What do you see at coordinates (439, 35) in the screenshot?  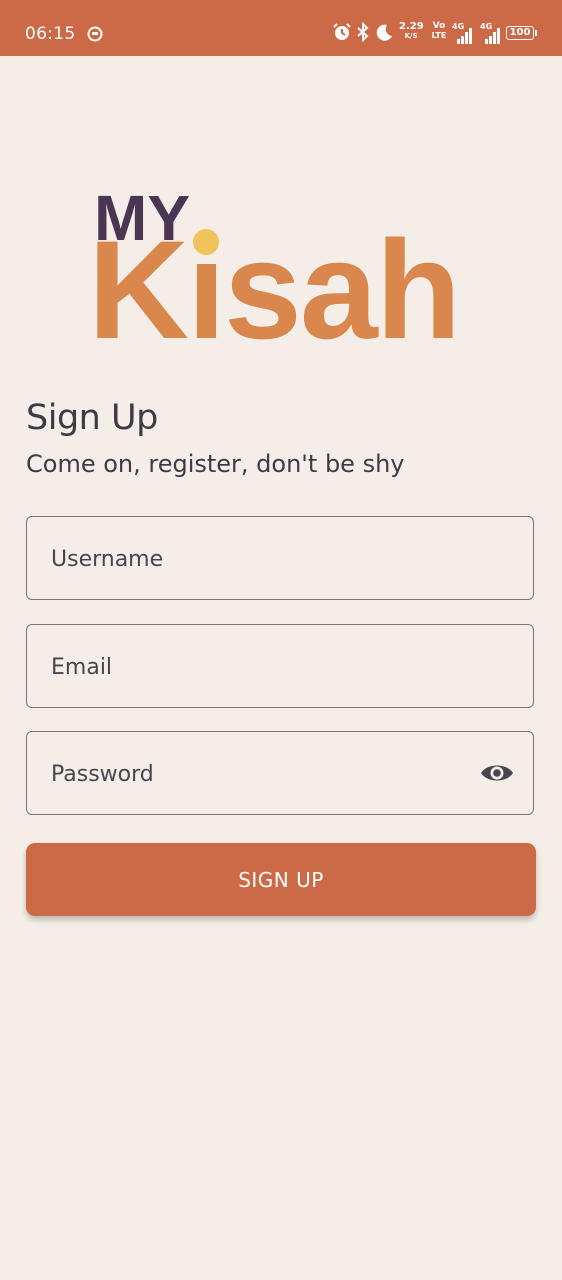 I see `volte-bottom: LTE` at bounding box center [439, 35].